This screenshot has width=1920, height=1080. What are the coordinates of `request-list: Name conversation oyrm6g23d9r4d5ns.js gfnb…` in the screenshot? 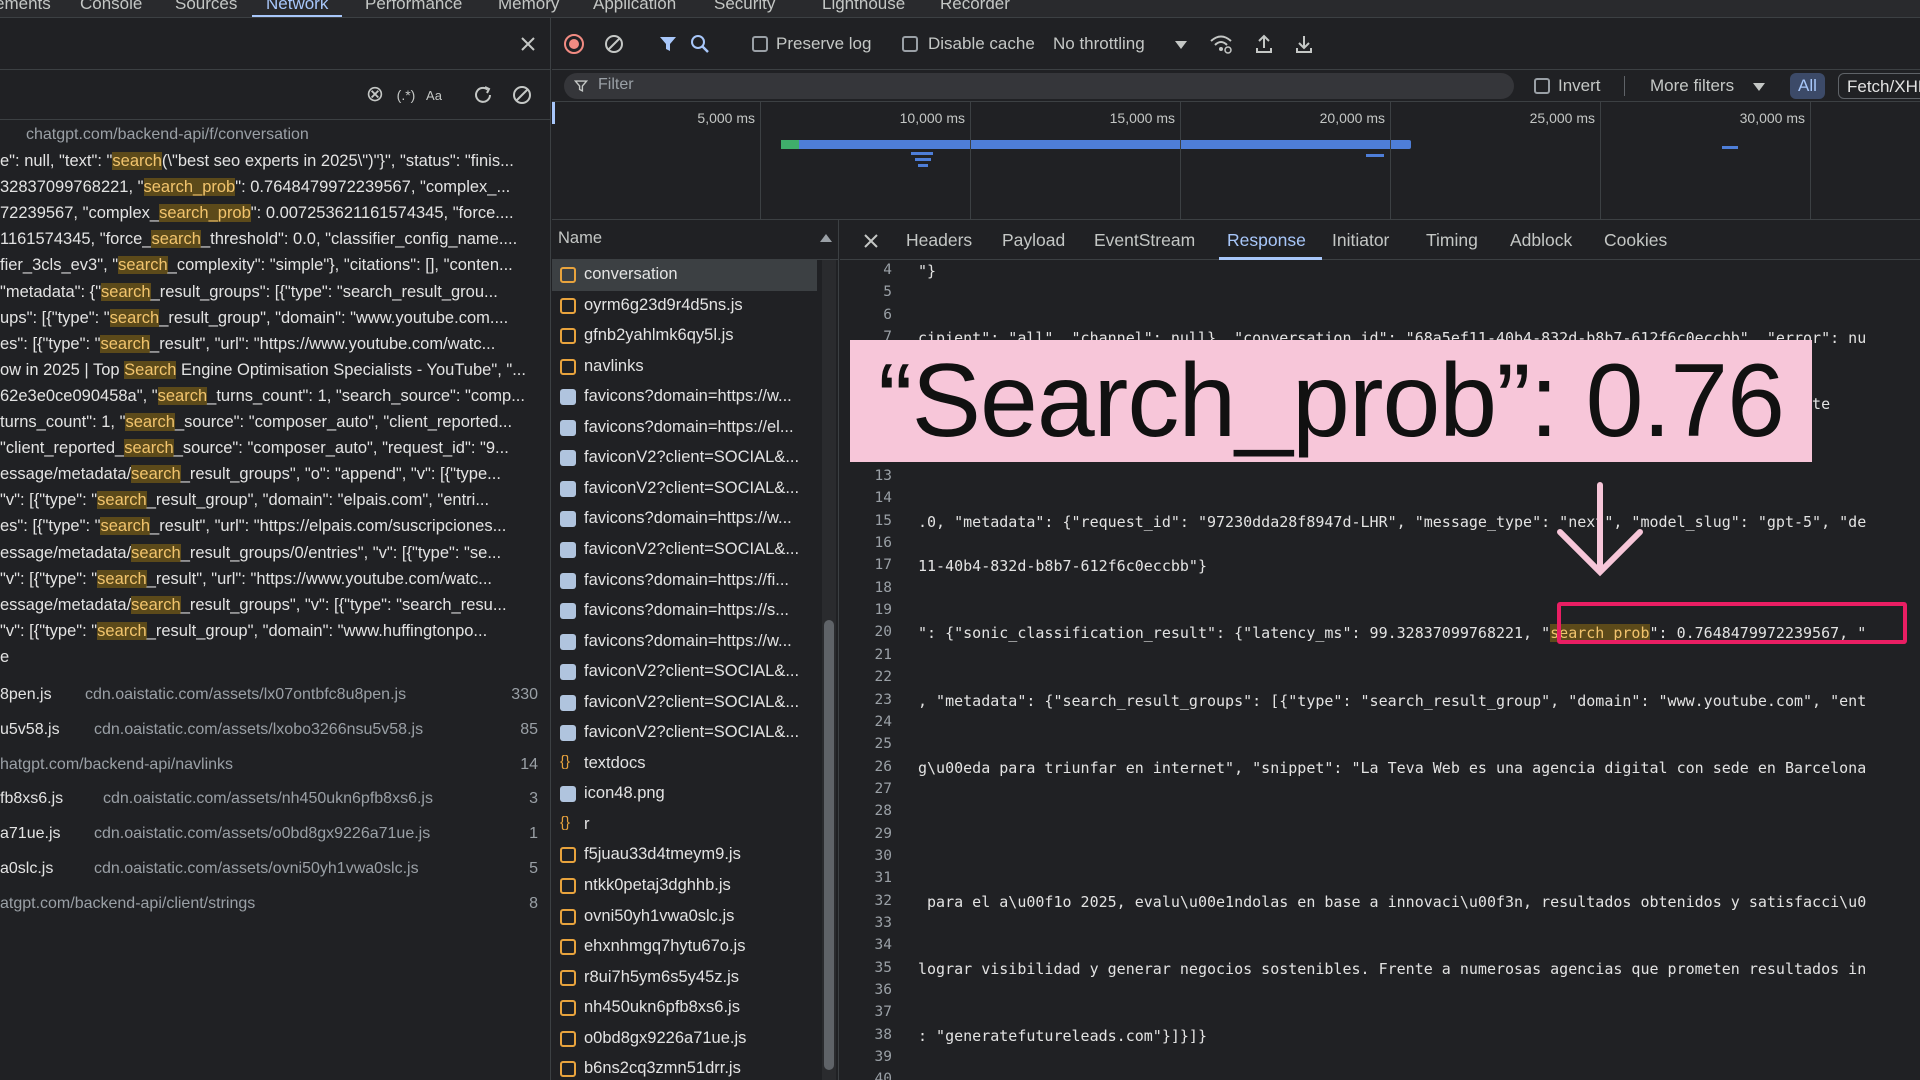 It's located at (695, 650).